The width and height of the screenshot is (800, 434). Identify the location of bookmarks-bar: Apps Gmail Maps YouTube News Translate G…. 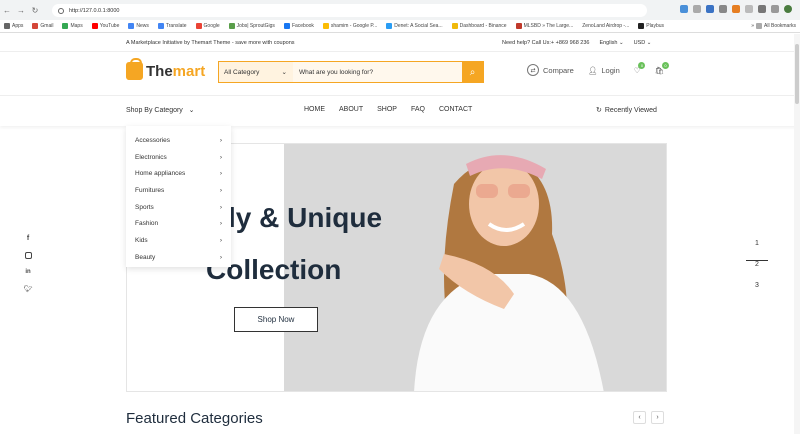
(400, 26).